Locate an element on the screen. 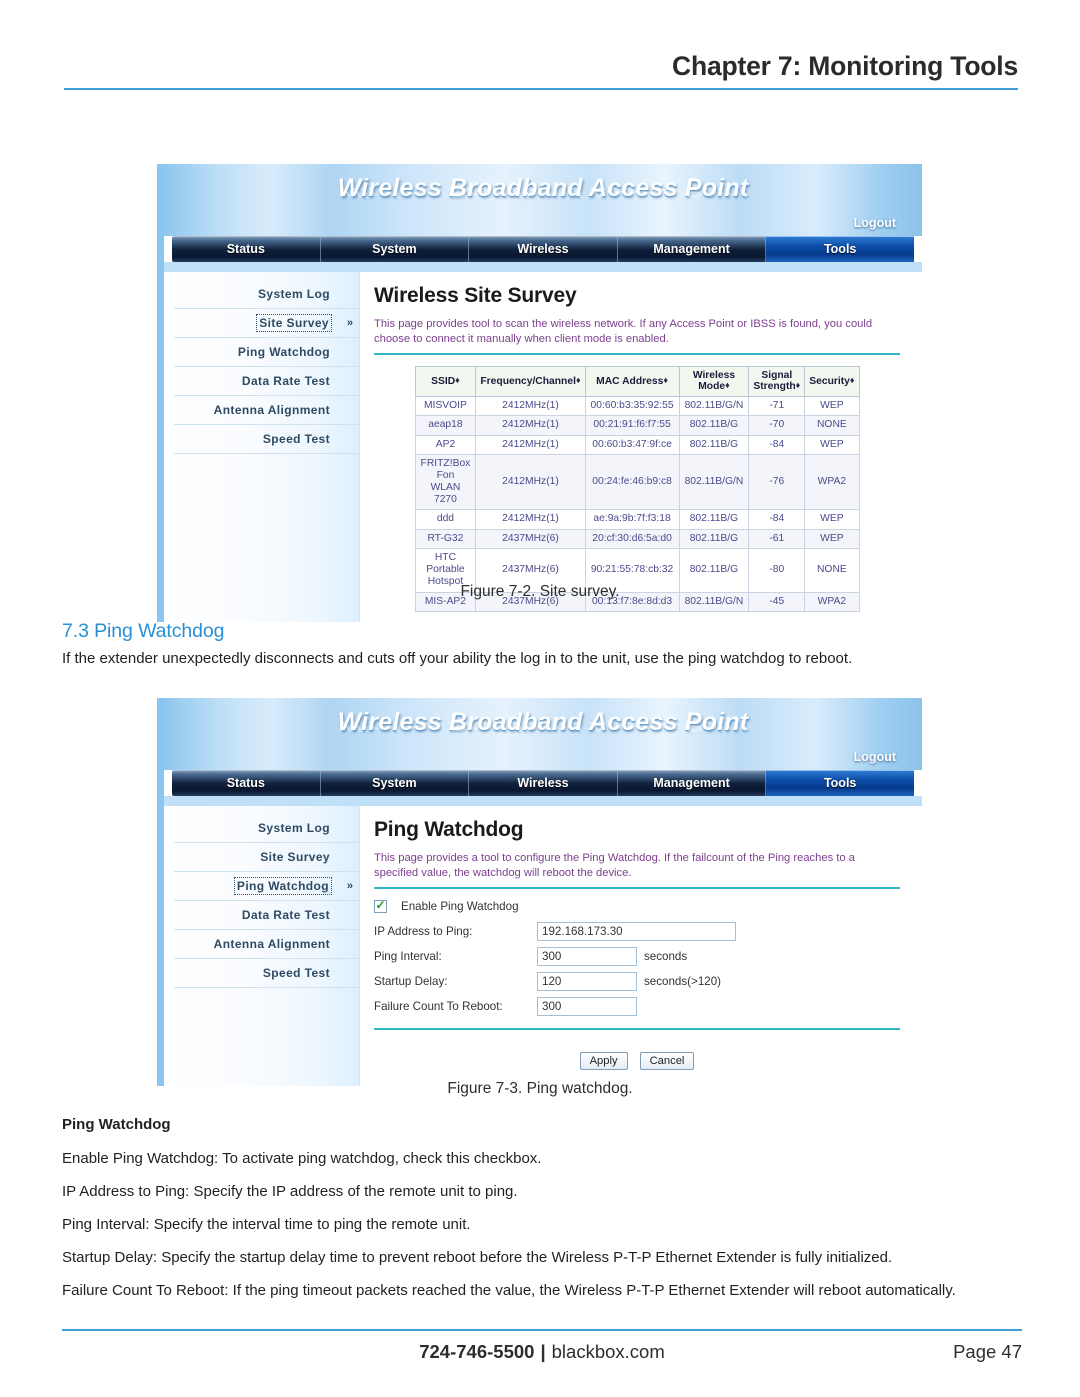  cell-signal-strength: -61 is located at coordinates (777, 539).